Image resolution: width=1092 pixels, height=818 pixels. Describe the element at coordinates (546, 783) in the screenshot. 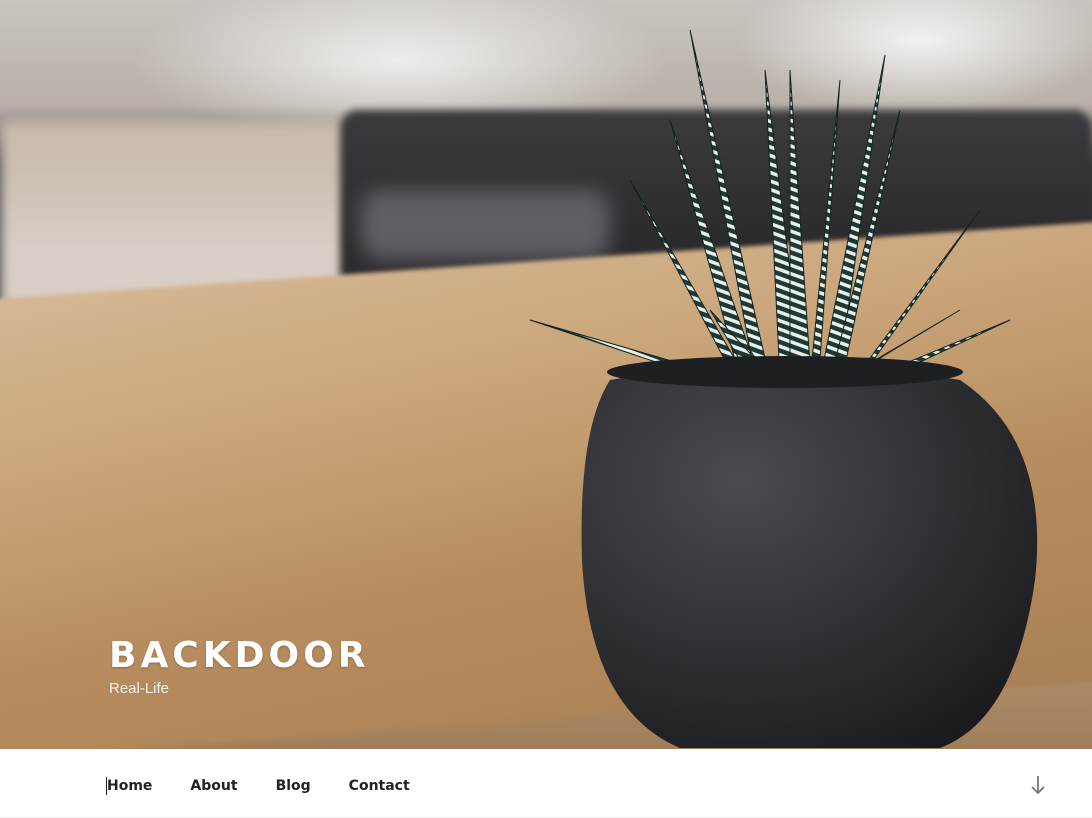

I see `top-navigation: Home About Blog Contact` at that location.